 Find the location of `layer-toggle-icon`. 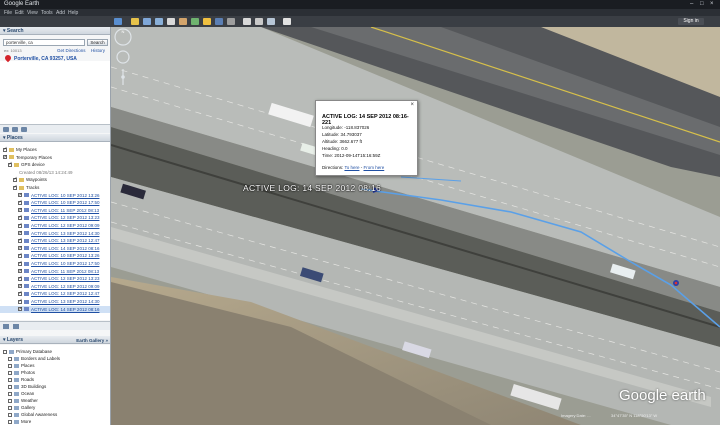

layer-toggle-icon is located at coordinates (16, 326).